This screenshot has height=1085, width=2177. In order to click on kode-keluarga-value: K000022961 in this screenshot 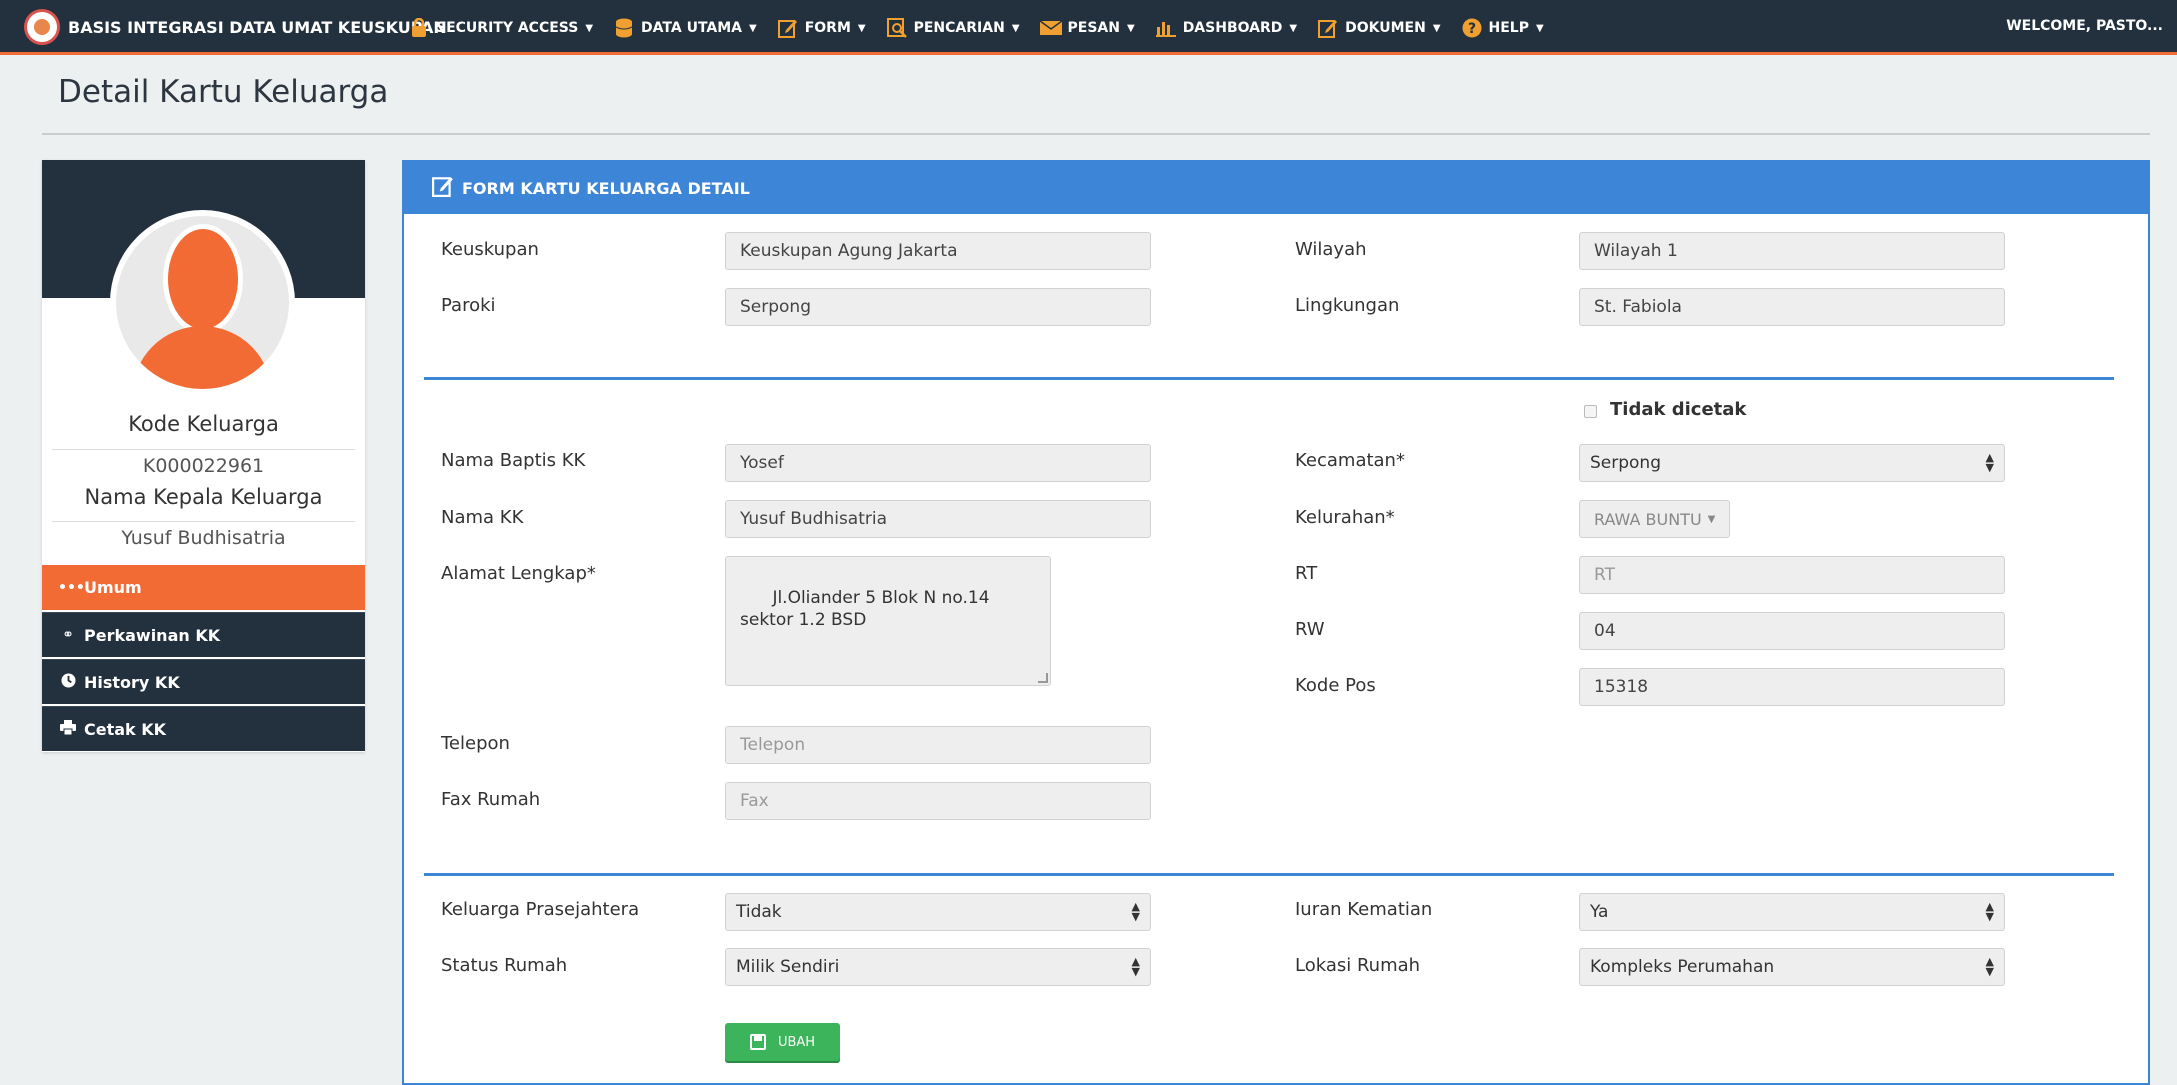, I will do `click(203, 466)`.